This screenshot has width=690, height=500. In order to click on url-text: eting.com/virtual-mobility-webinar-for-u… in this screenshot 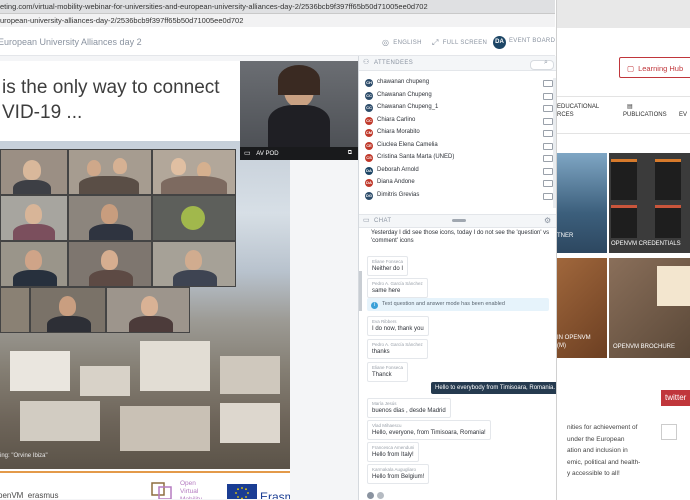, I will do `click(214, 6)`.